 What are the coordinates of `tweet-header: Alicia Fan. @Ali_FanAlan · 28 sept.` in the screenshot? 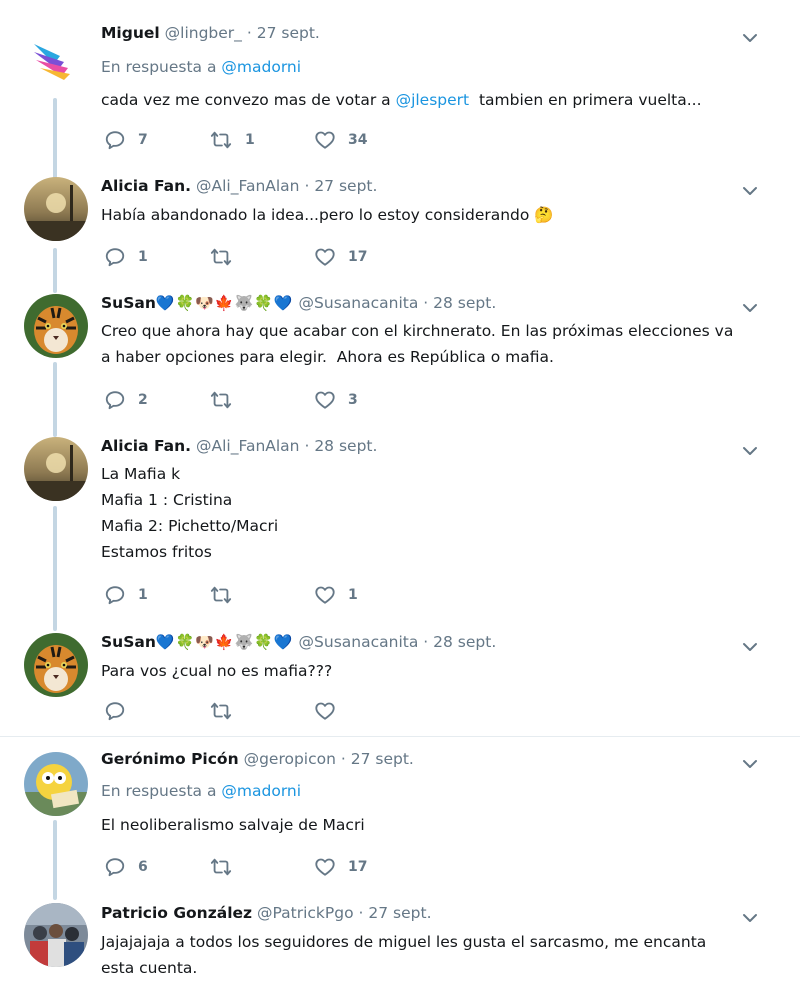 It's located at (239, 446).